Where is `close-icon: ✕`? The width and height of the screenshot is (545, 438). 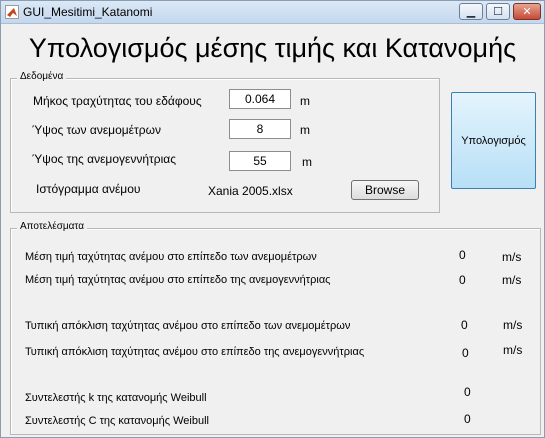
close-icon: ✕ is located at coordinates (527, 12).